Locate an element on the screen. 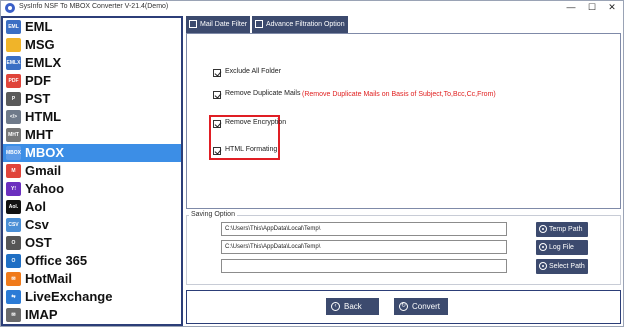 The height and width of the screenshot is (327, 624). select-path-button: Select Path is located at coordinates (562, 266).